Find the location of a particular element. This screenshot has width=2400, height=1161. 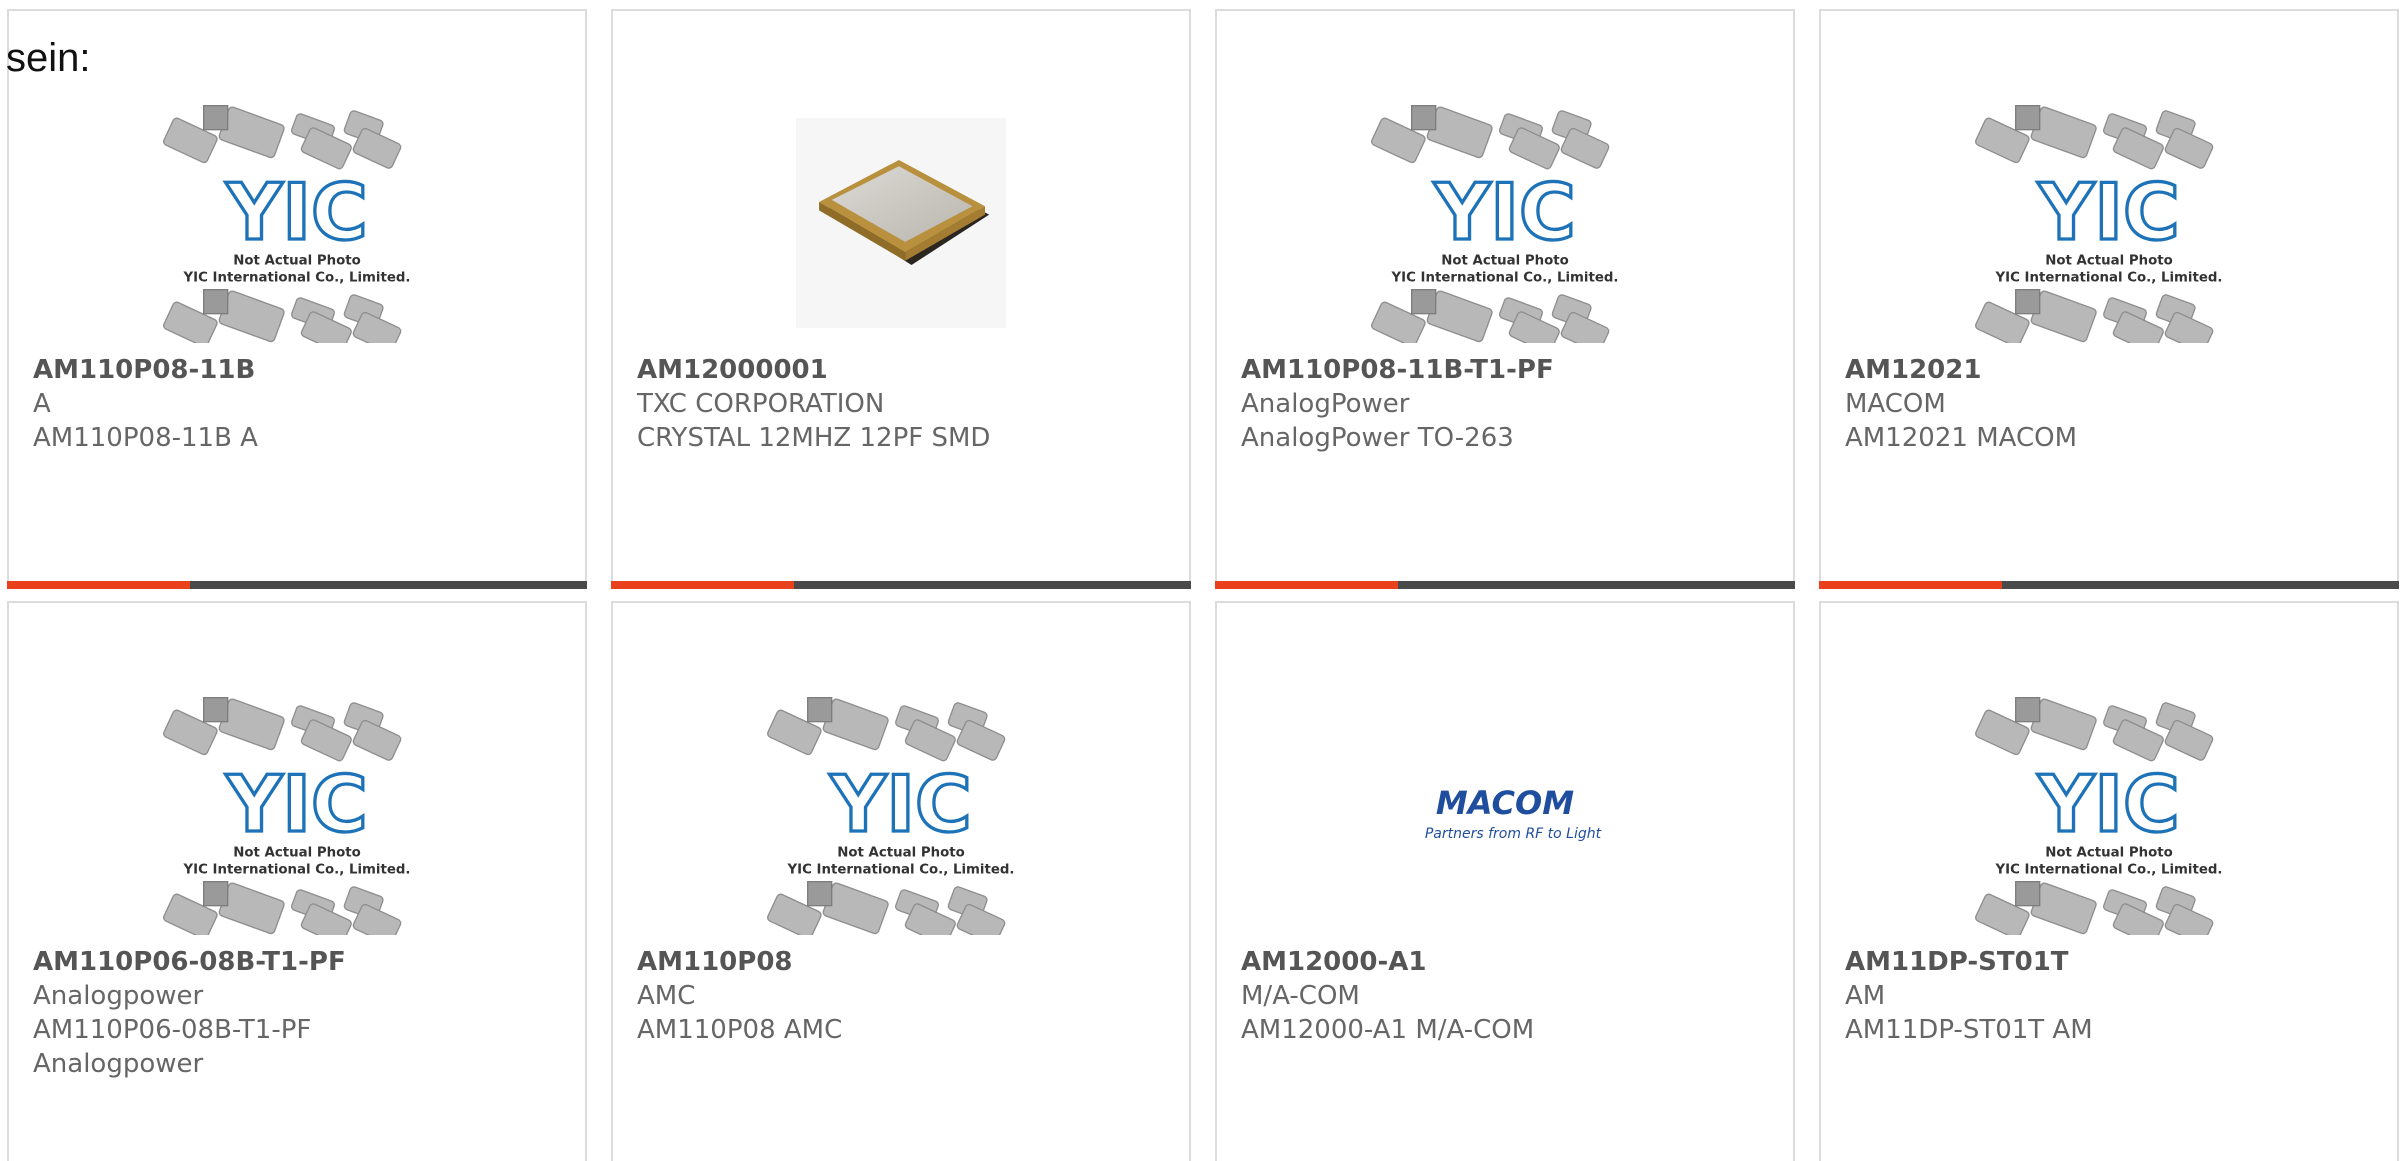

product-manufacturer: TXC CORPORATION is located at coordinates (761, 404).